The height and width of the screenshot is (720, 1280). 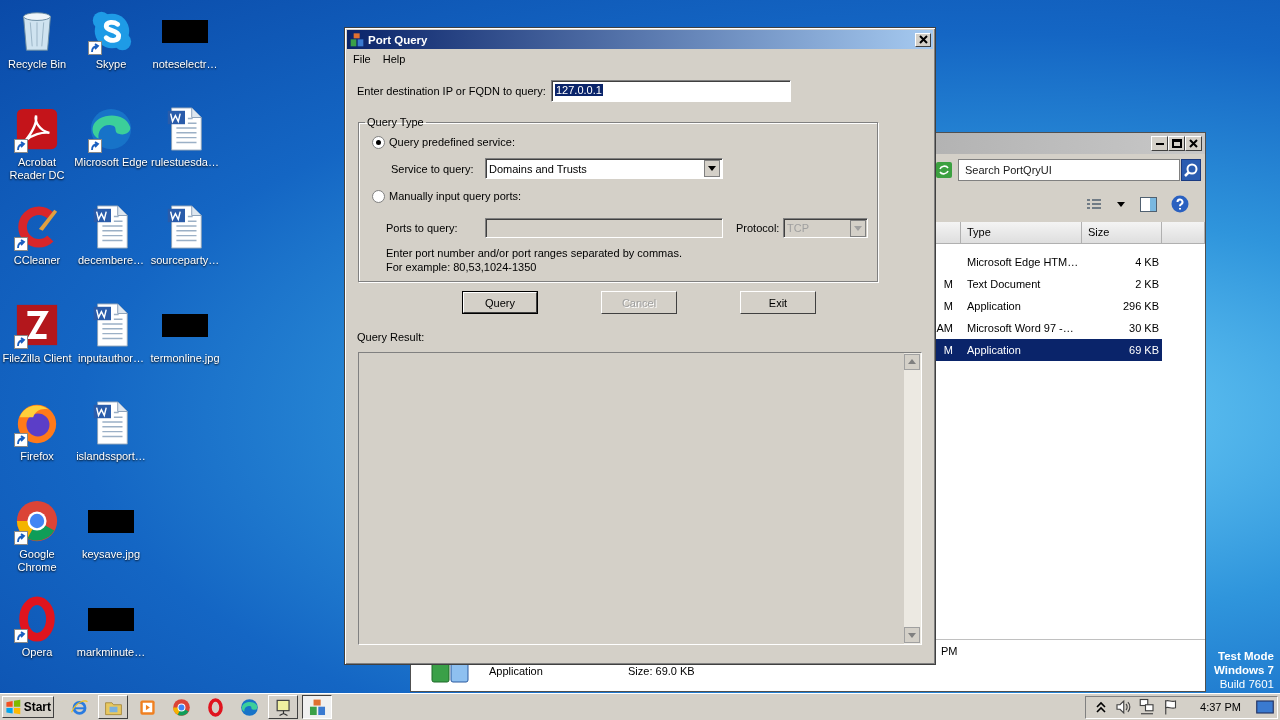 What do you see at coordinates (1244, 670) in the screenshot?
I see `system-notice-text: Windows 7` at bounding box center [1244, 670].